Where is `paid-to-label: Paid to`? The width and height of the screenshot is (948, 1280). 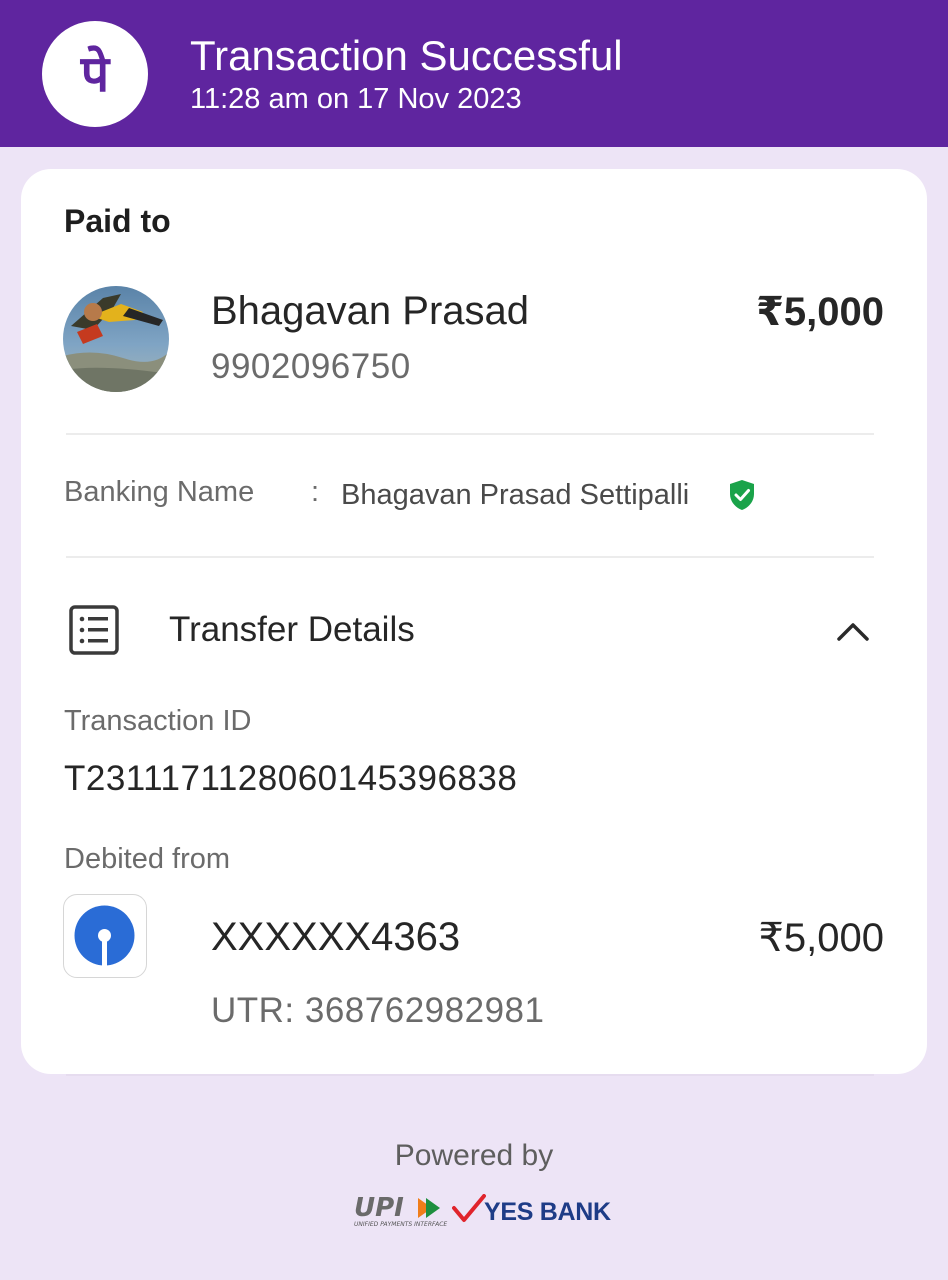 paid-to-label: Paid to is located at coordinates (117, 221).